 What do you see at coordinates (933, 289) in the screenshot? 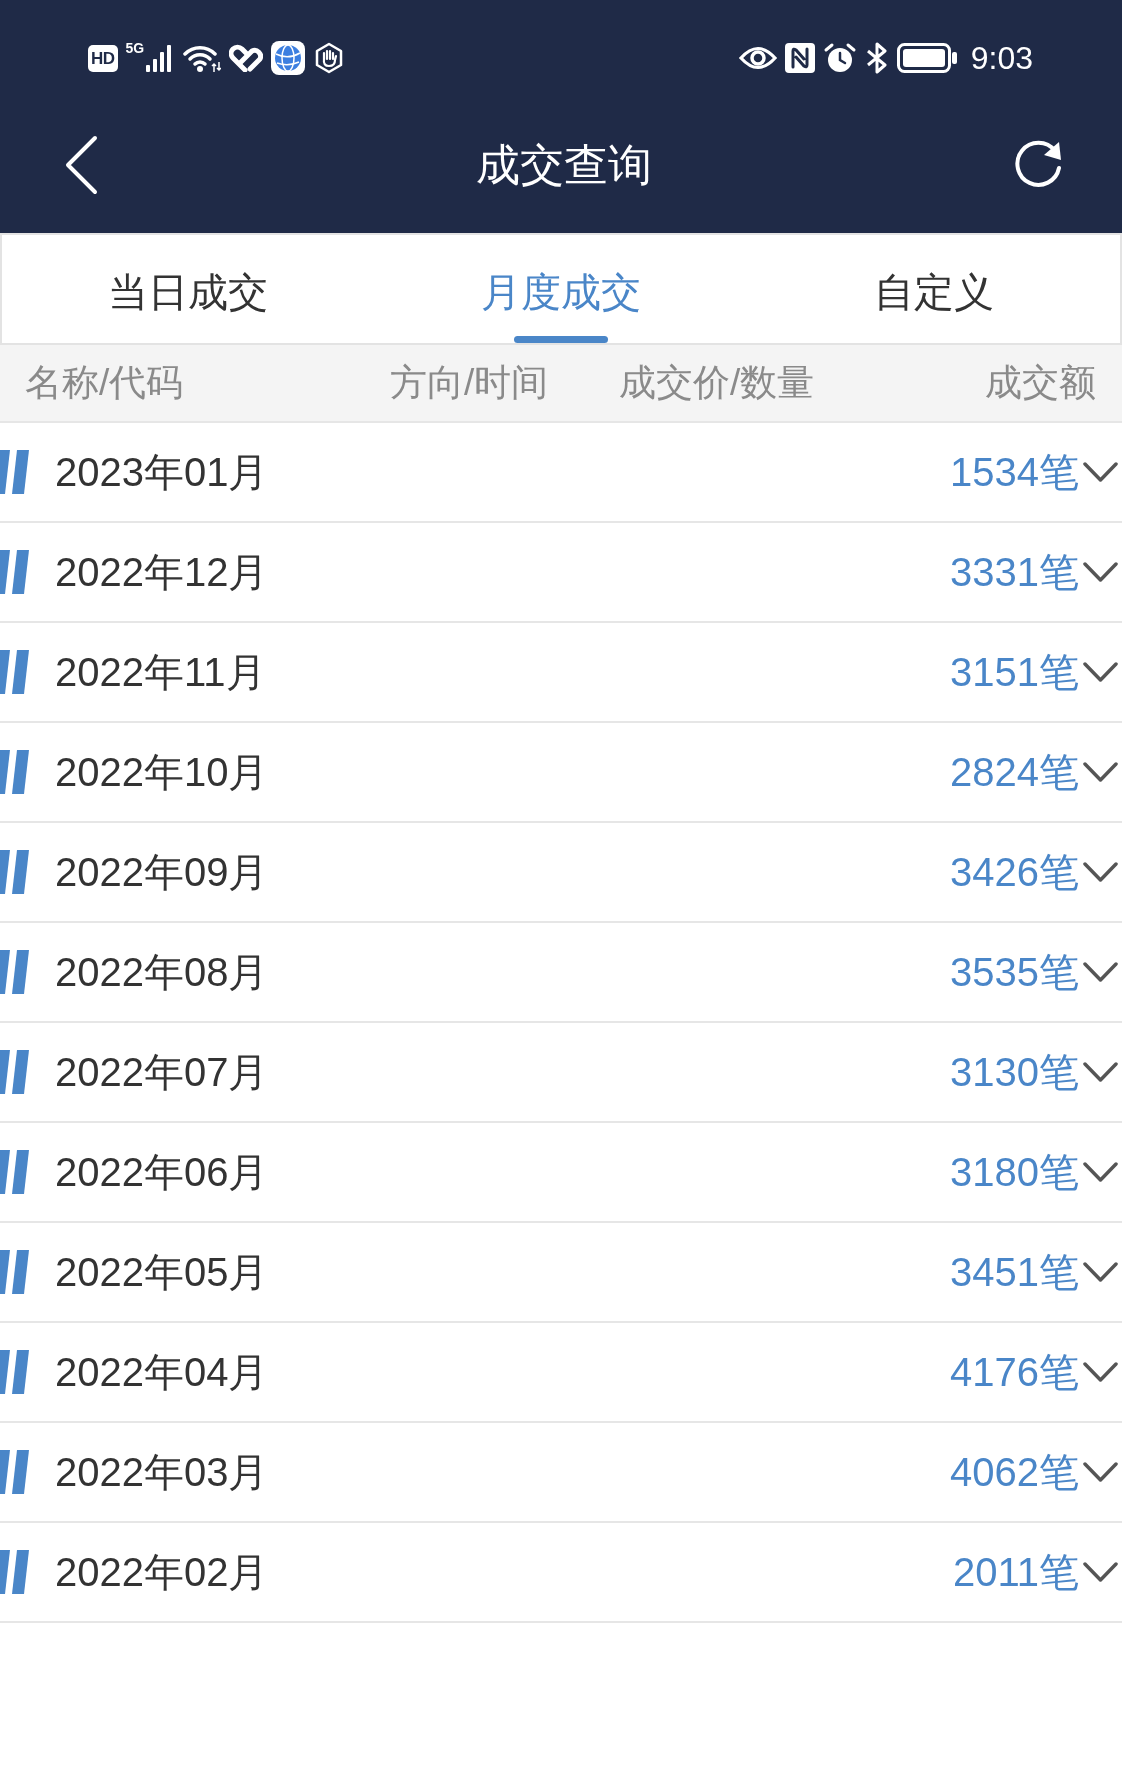
I see `tab: 自定义` at bounding box center [933, 289].